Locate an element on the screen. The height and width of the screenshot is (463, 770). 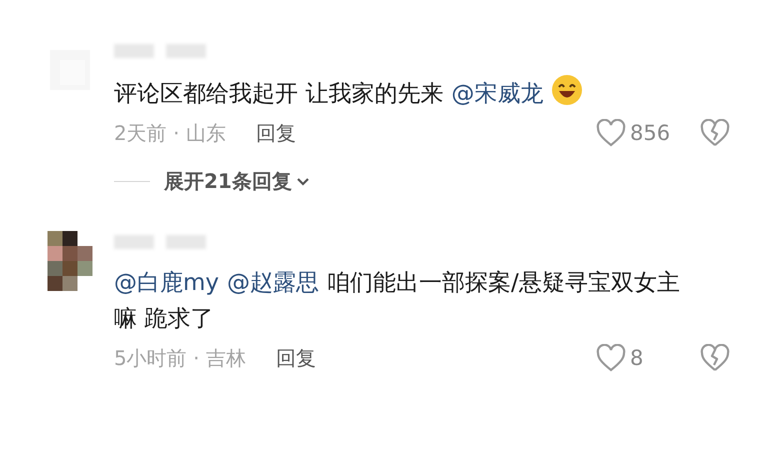
chevron-down-icon is located at coordinates (303, 181).